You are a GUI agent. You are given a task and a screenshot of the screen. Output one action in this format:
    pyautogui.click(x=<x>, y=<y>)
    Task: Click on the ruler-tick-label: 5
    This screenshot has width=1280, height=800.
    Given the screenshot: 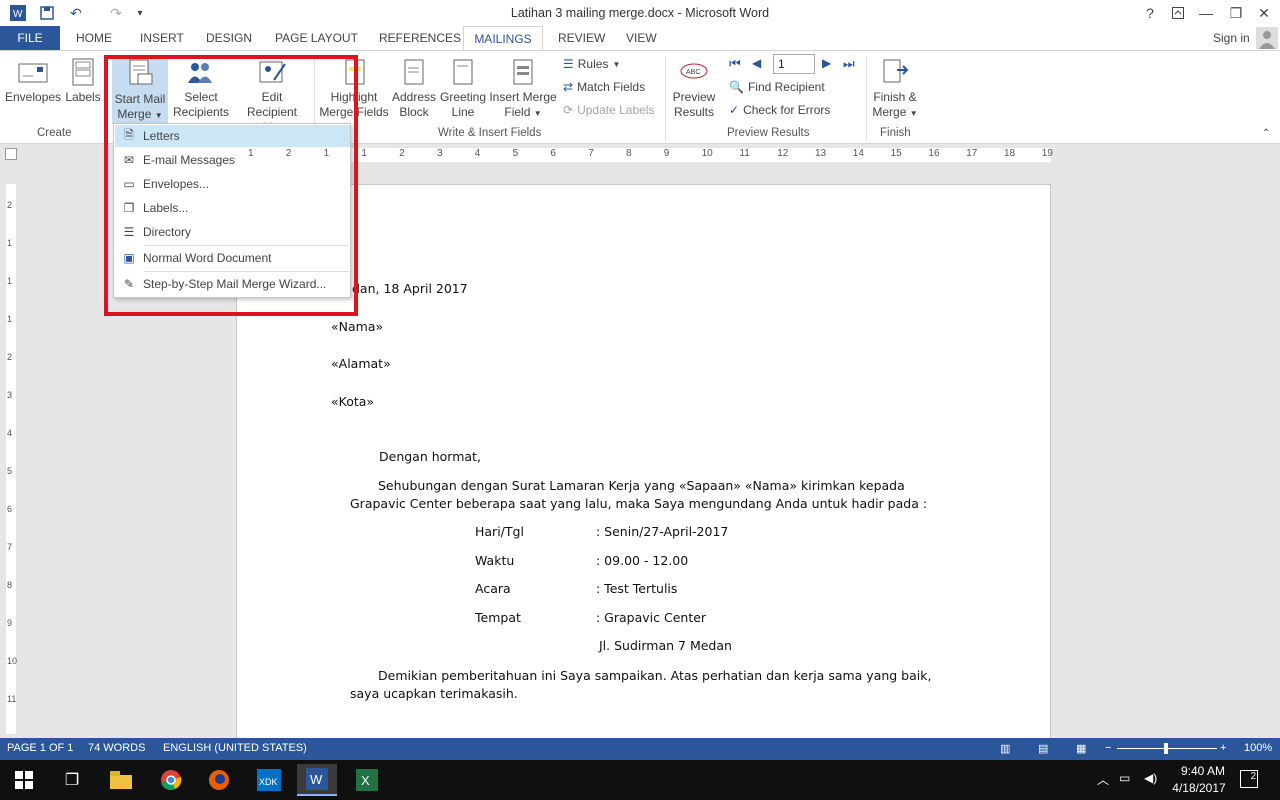 What is the action you would take?
    pyautogui.click(x=10, y=471)
    